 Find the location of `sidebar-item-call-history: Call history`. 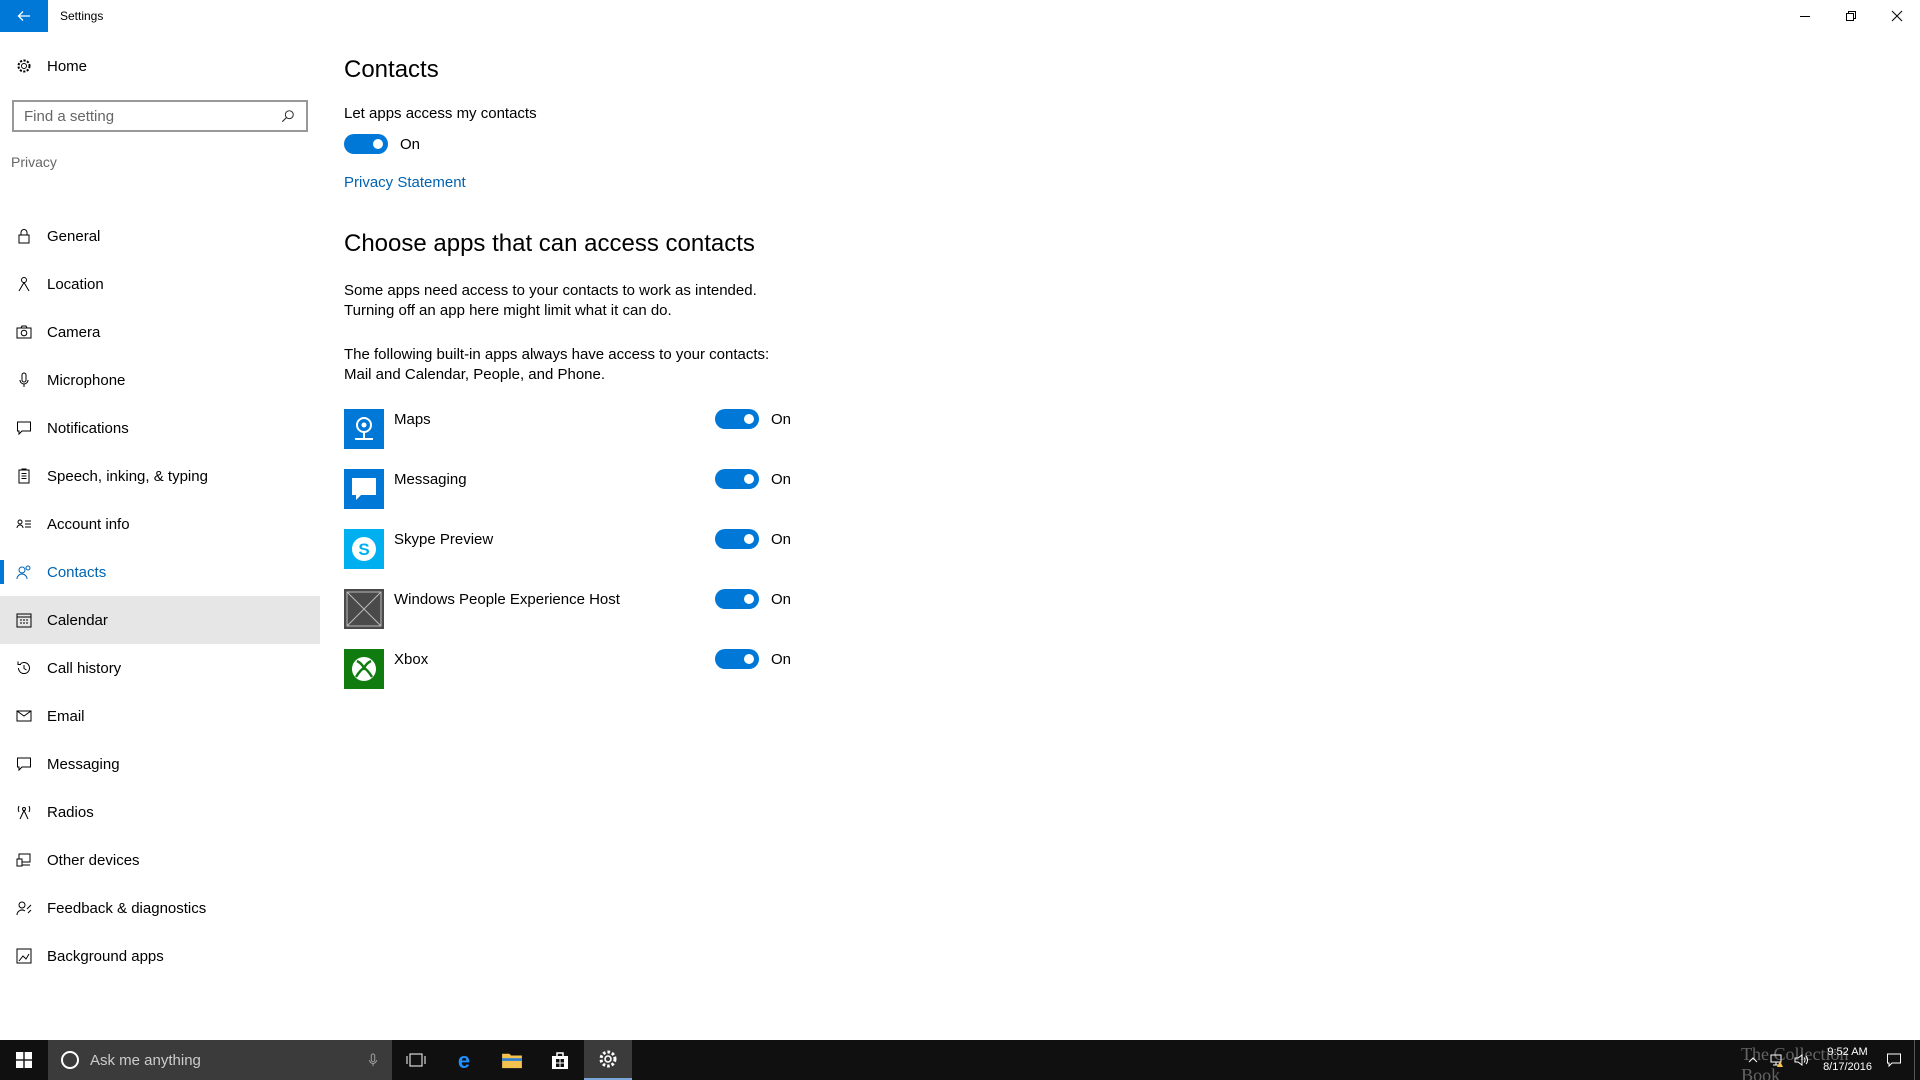

sidebar-item-call-history: Call history is located at coordinates (160, 668).